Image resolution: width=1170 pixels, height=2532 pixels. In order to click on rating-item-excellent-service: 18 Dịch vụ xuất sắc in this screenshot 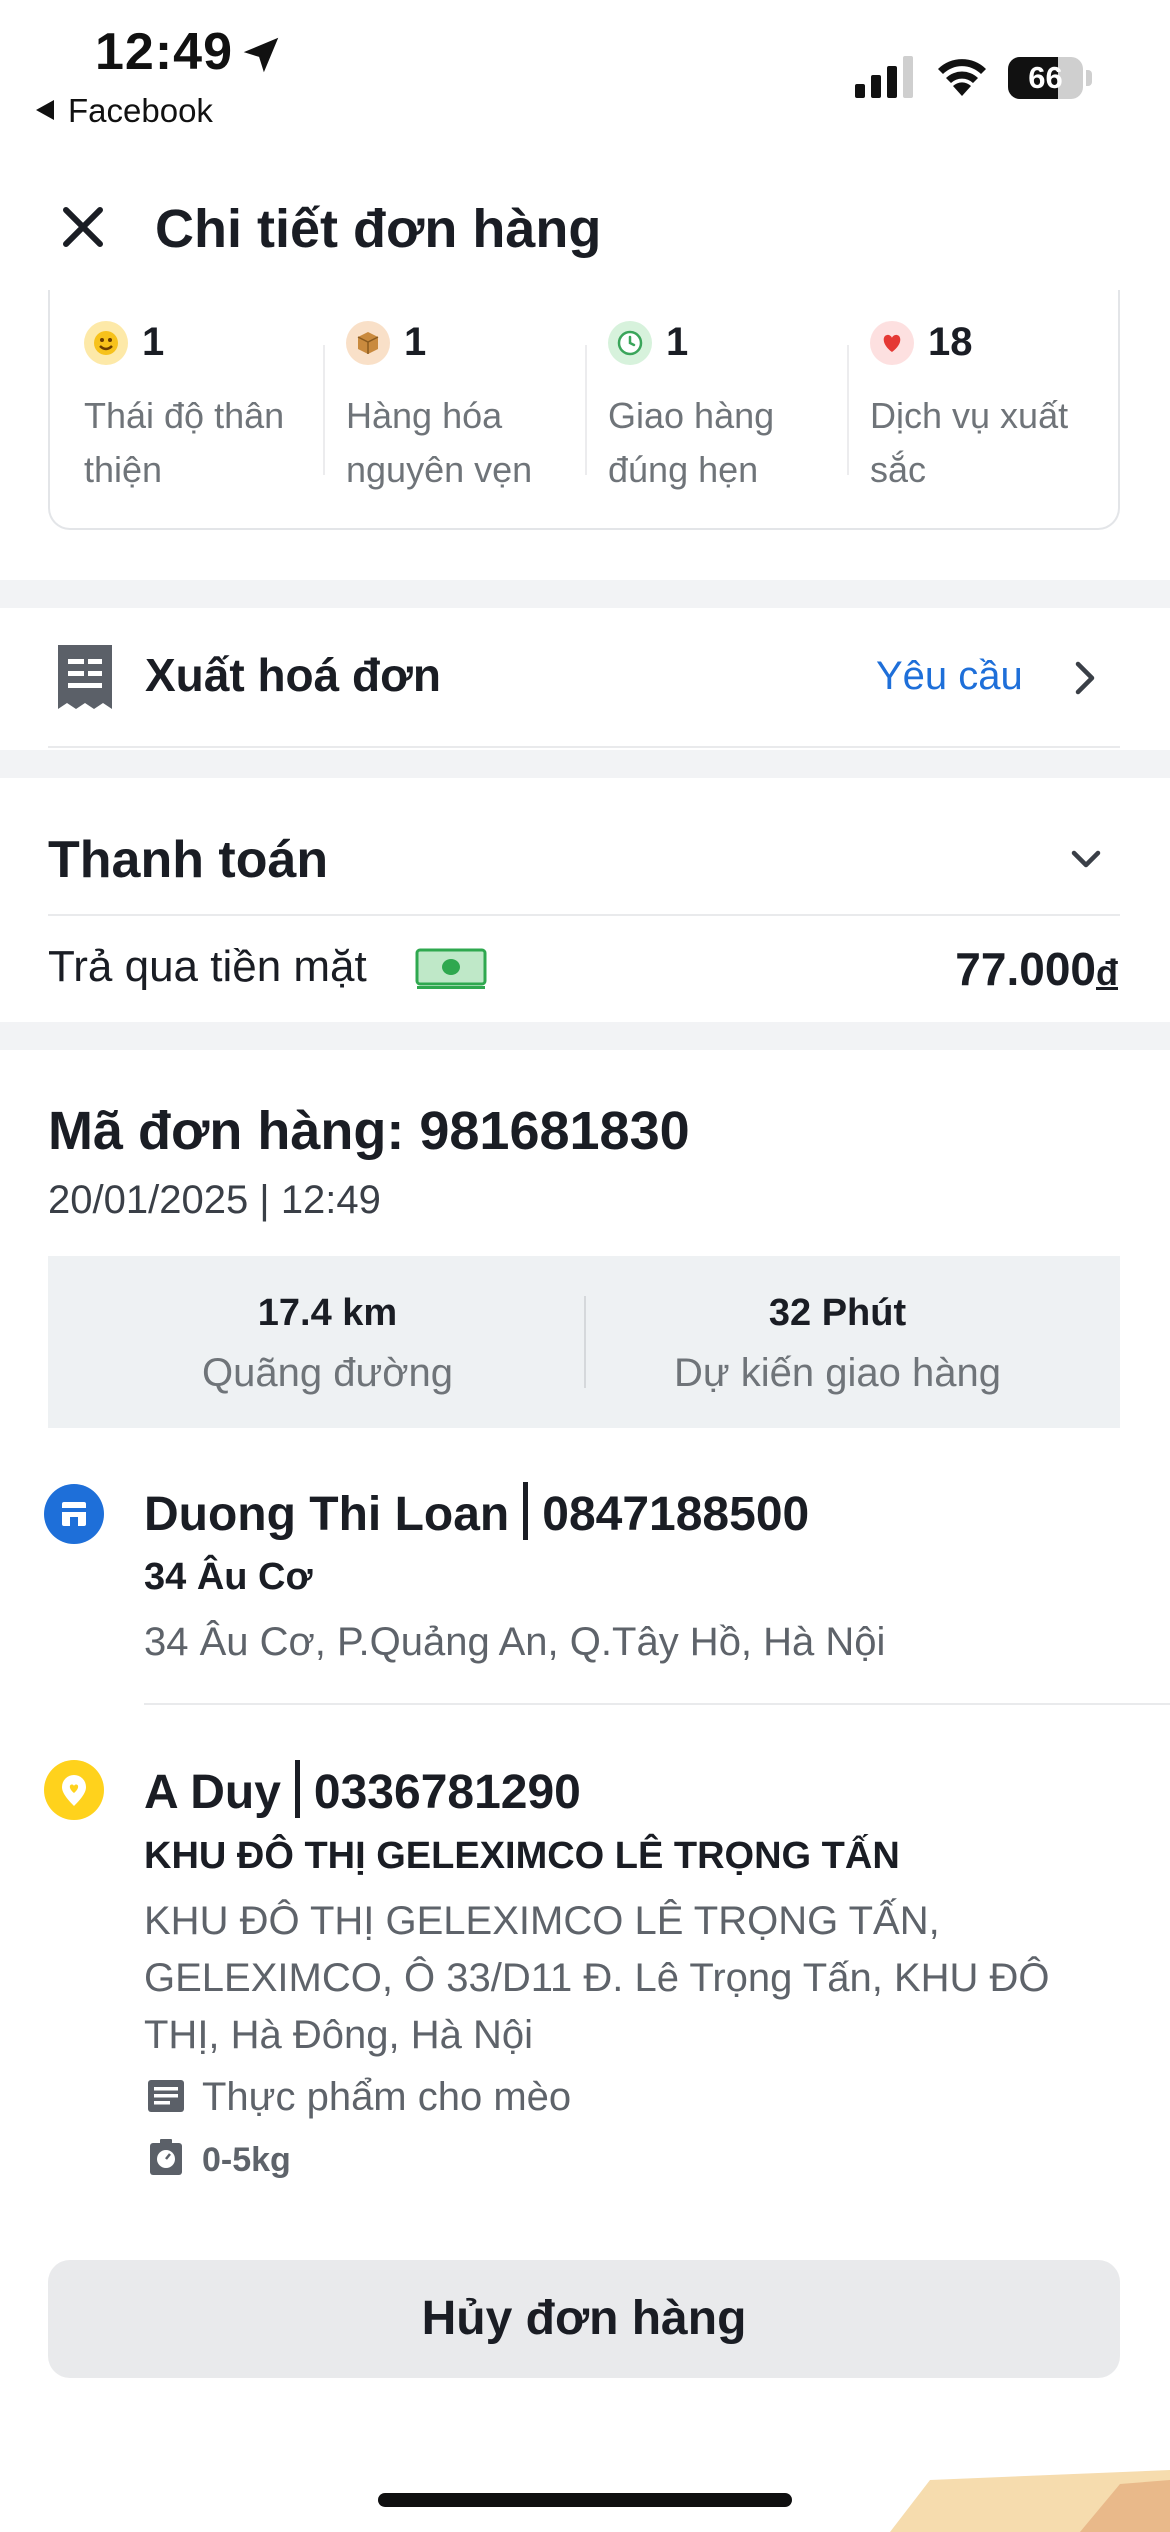, I will do `click(990, 408)`.